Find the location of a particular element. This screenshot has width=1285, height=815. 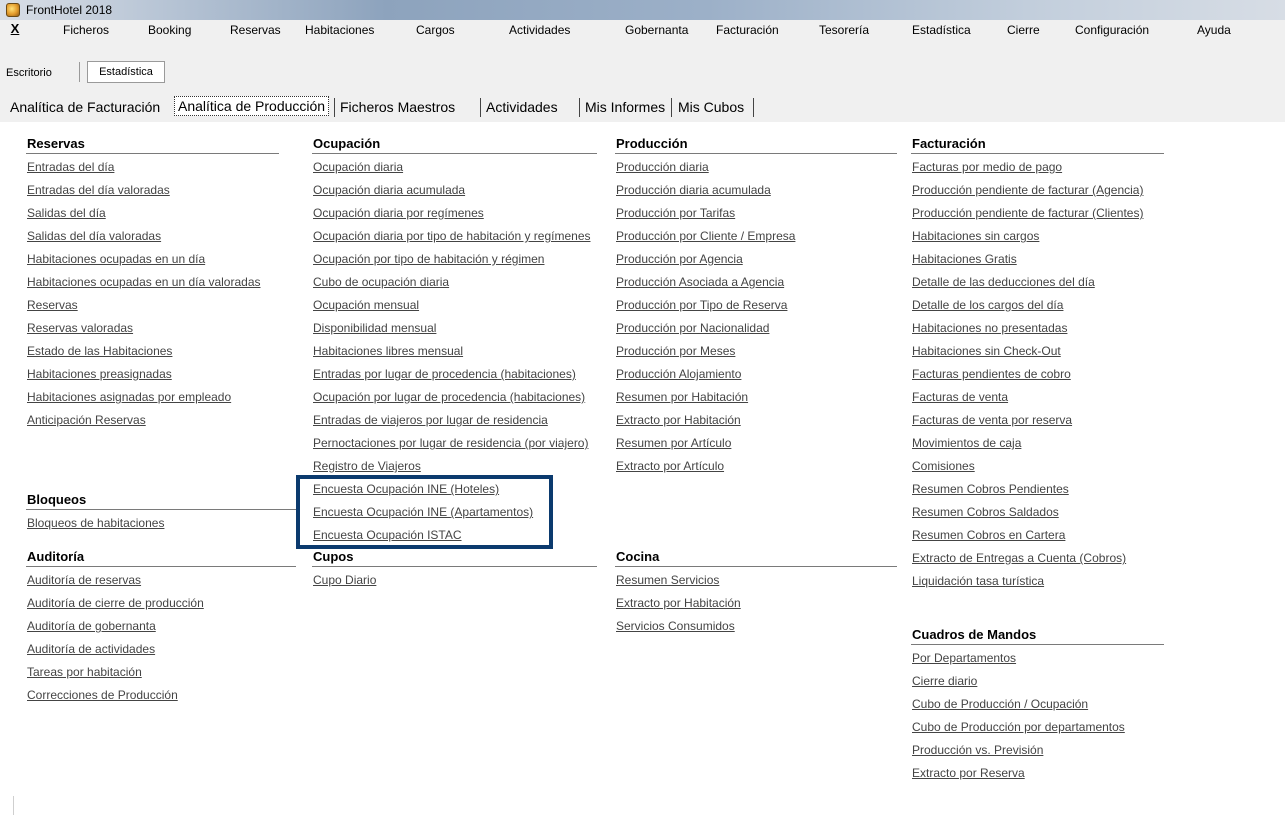

link-report: Por Departamentos is located at coordinates (963, 658).